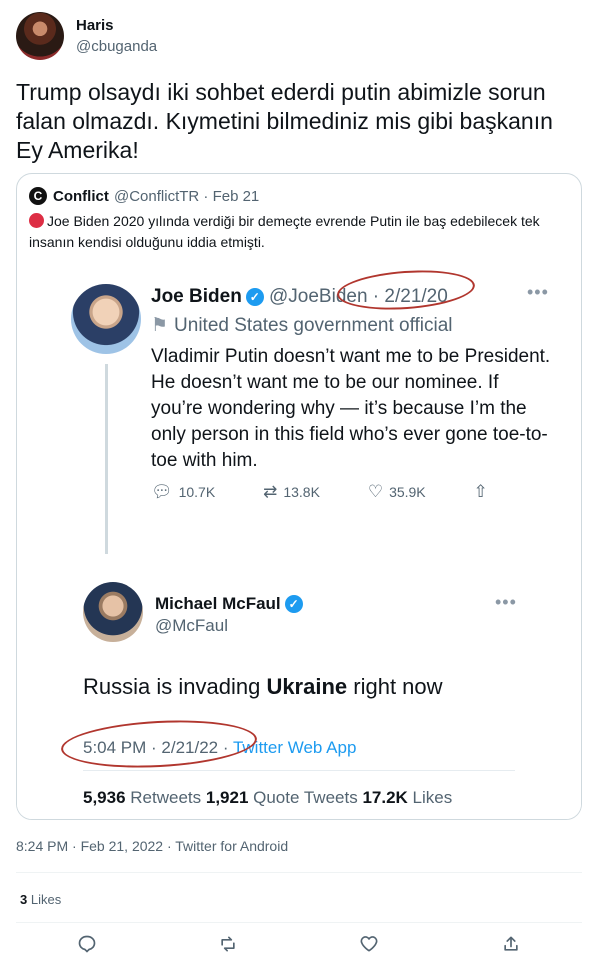  What do you see at coordinates (191, 625) in the screenshot?
I see `mcfaul-handle: @McFaul` at bounding box center [191, 625].